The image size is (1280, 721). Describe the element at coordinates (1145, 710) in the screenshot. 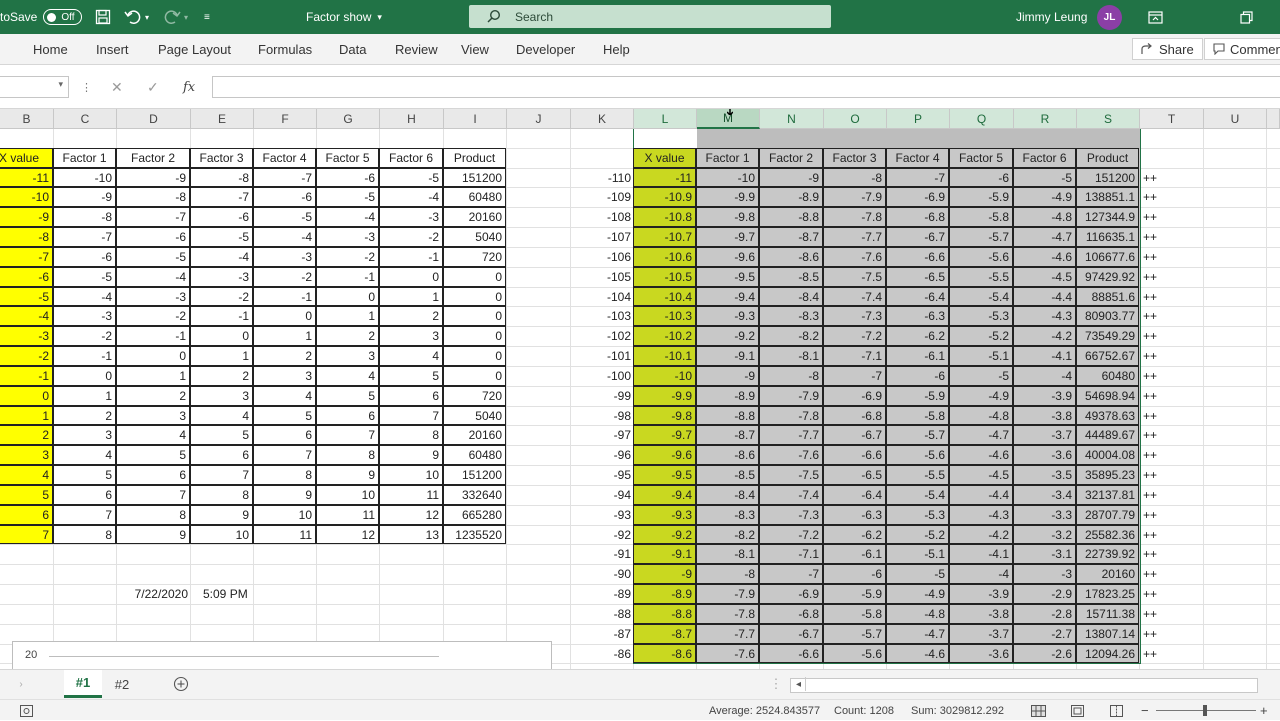

I see `zoom-out-button: −` at that location.